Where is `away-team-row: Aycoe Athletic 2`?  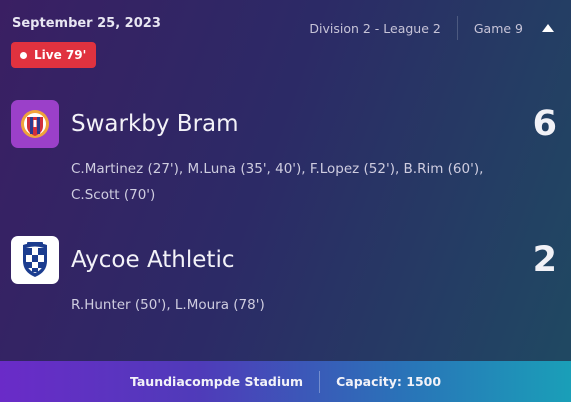
away-team-row: Aycoe Athletic 2 is located at coordinates (284, 260).